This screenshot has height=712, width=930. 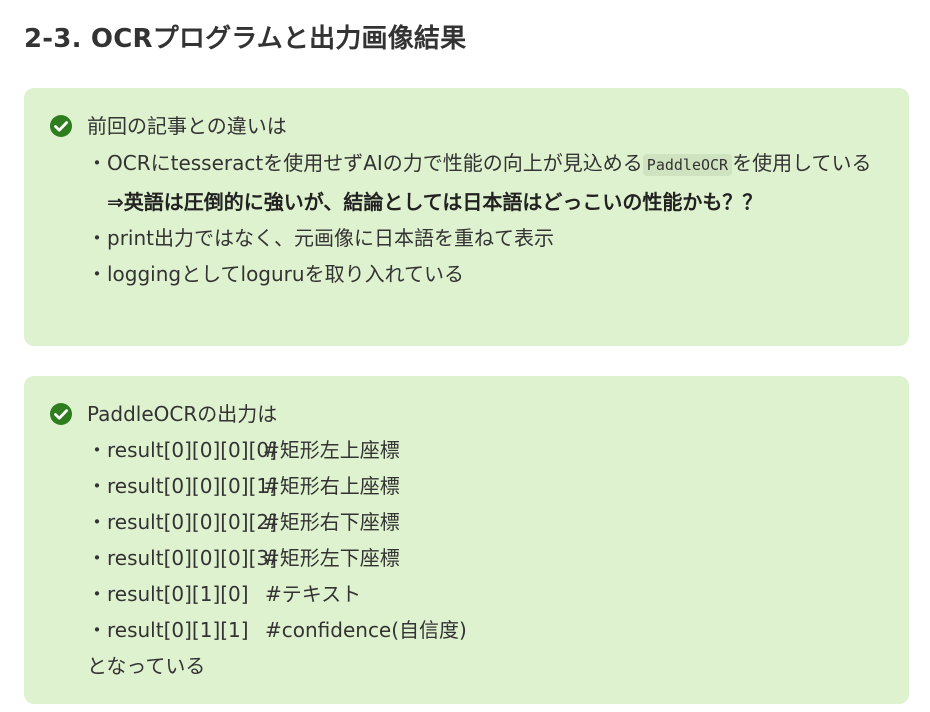 What do you see at coordinates (182, 486) in the screenshot?
I see `result-key: ・result[0][0][0][1]` at bounding box center [182, 486].